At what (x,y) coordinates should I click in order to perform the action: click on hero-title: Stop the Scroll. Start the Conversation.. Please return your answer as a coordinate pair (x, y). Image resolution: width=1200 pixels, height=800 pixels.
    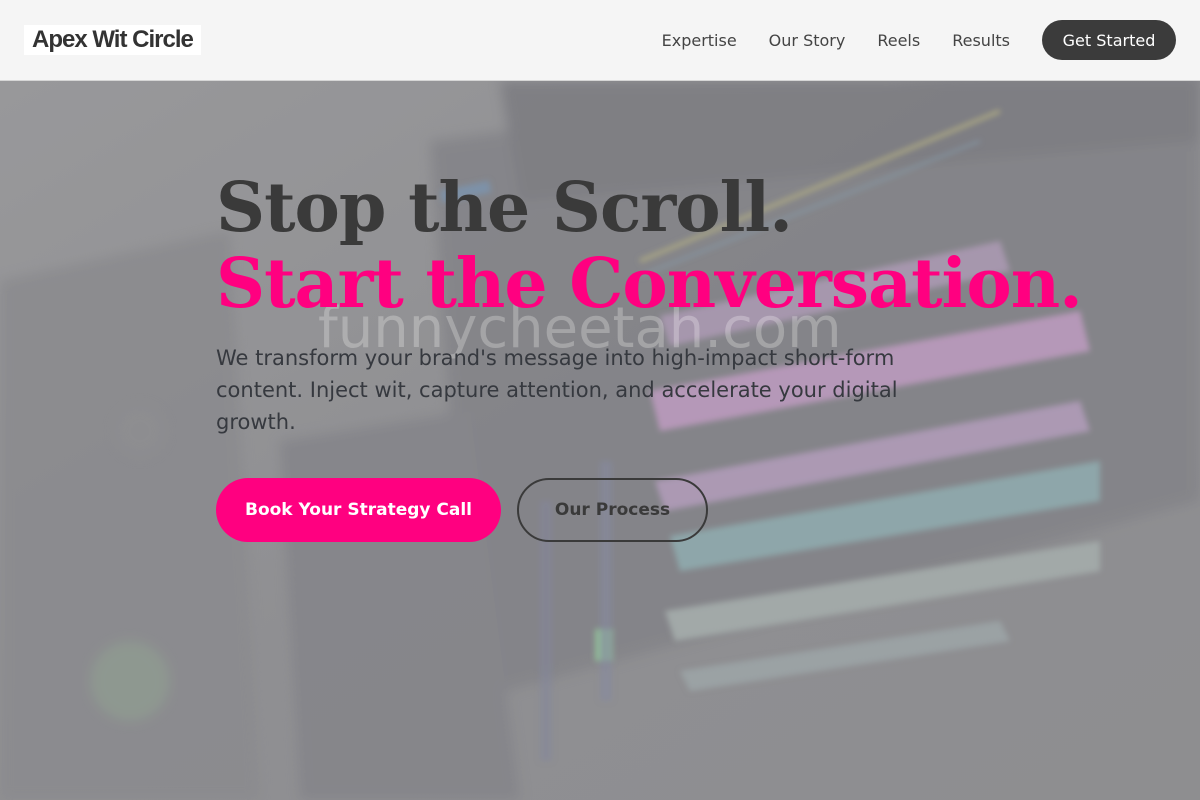
    Looking at the image, I should click on (649, 246).